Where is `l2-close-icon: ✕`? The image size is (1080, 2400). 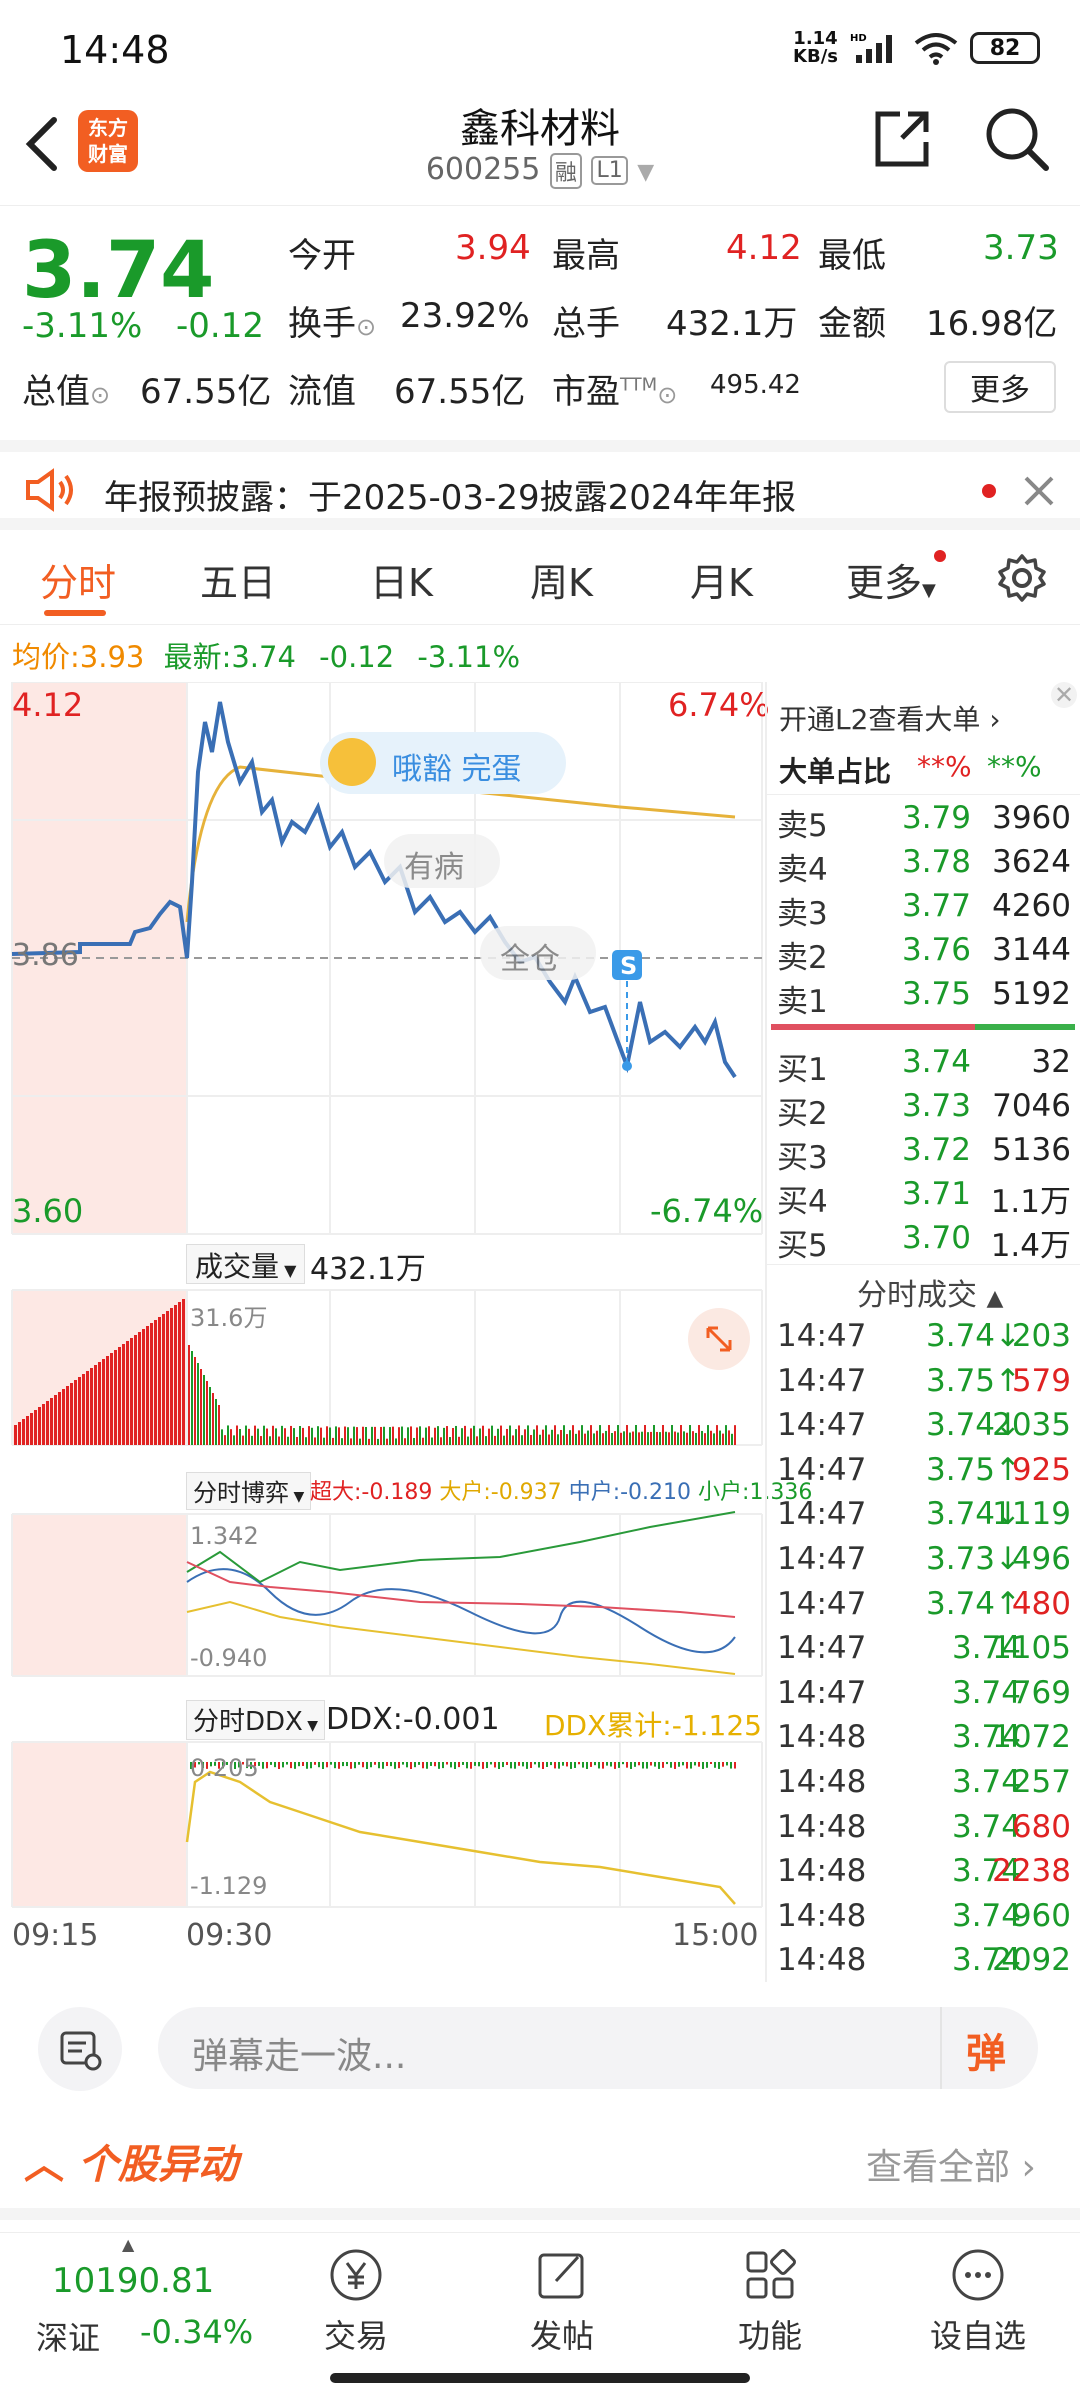
l2-close-icon: ✕ is located at coordinates (1064, 695).